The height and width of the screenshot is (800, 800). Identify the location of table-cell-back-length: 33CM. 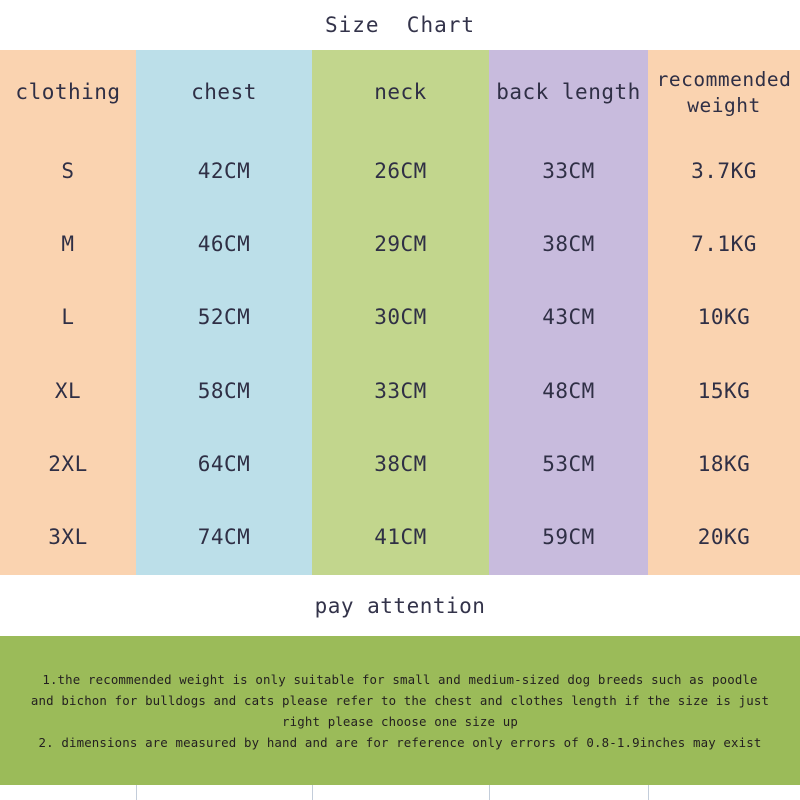
(568, 170).